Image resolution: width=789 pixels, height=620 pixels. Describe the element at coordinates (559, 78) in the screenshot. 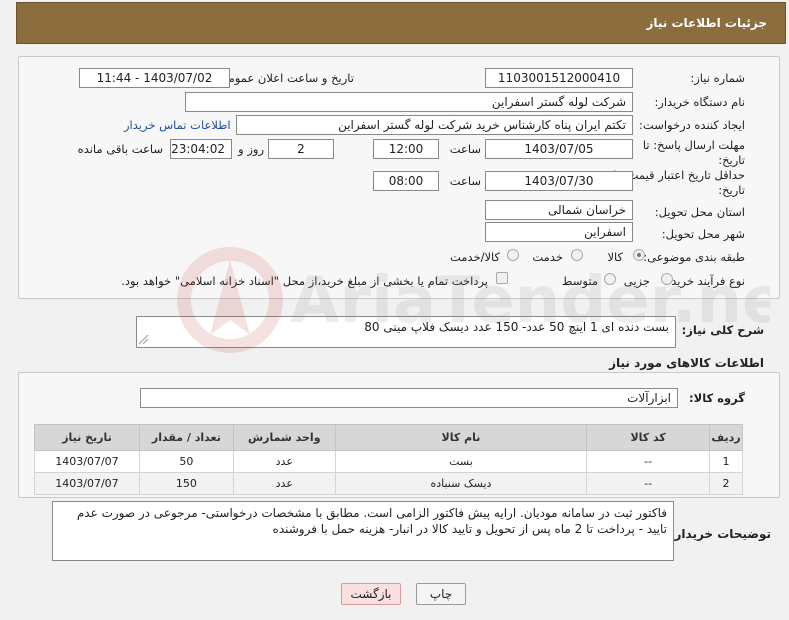

I see `need-number-field: 1103001512000410` at that location.